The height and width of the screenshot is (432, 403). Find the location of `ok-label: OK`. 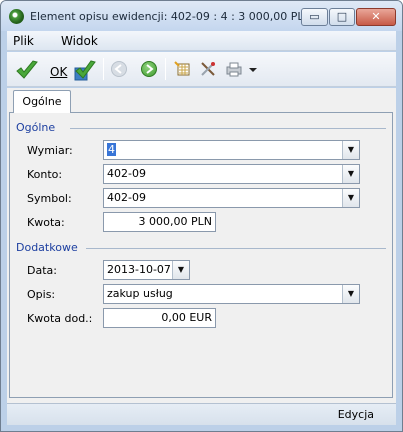

ok-label: OK is located at coordinates (59, 72).